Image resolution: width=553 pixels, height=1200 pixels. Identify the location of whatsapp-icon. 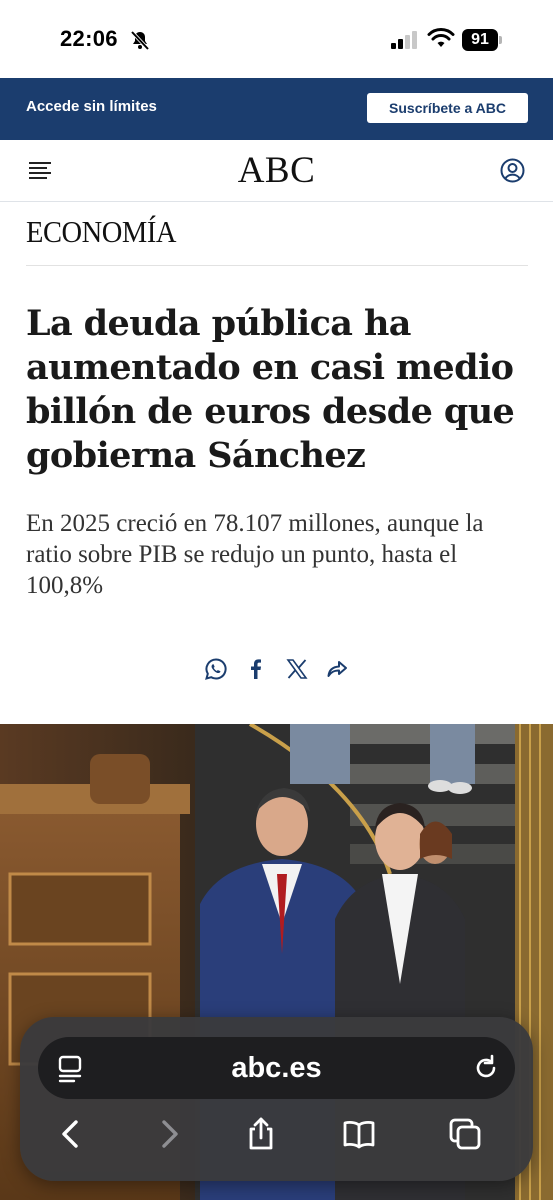
(216, 669).